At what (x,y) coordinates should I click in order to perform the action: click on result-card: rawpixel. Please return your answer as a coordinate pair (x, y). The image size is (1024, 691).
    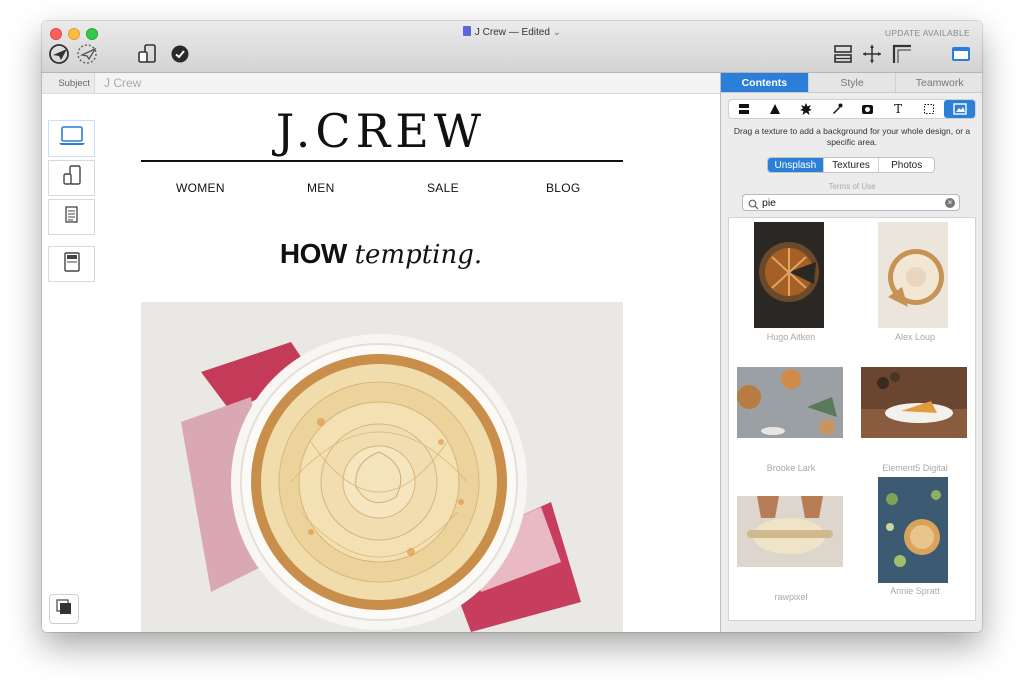
    Looking at the image, I should click on (791, 540).